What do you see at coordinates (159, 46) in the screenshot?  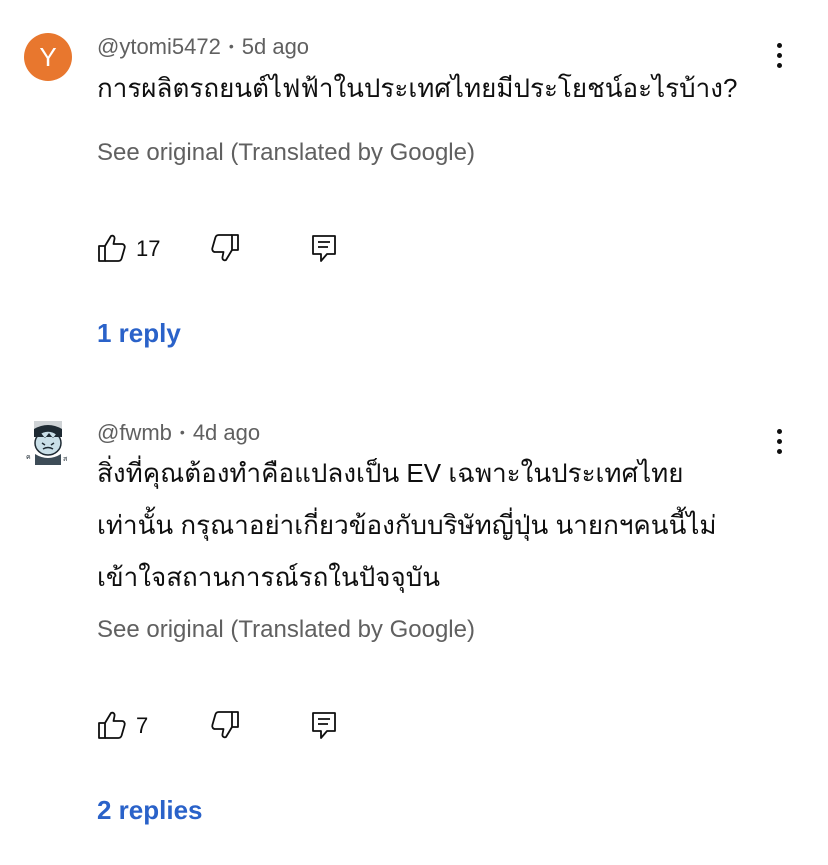 I see `author-name: @ytomi5472` at bounding box center [159, 46].